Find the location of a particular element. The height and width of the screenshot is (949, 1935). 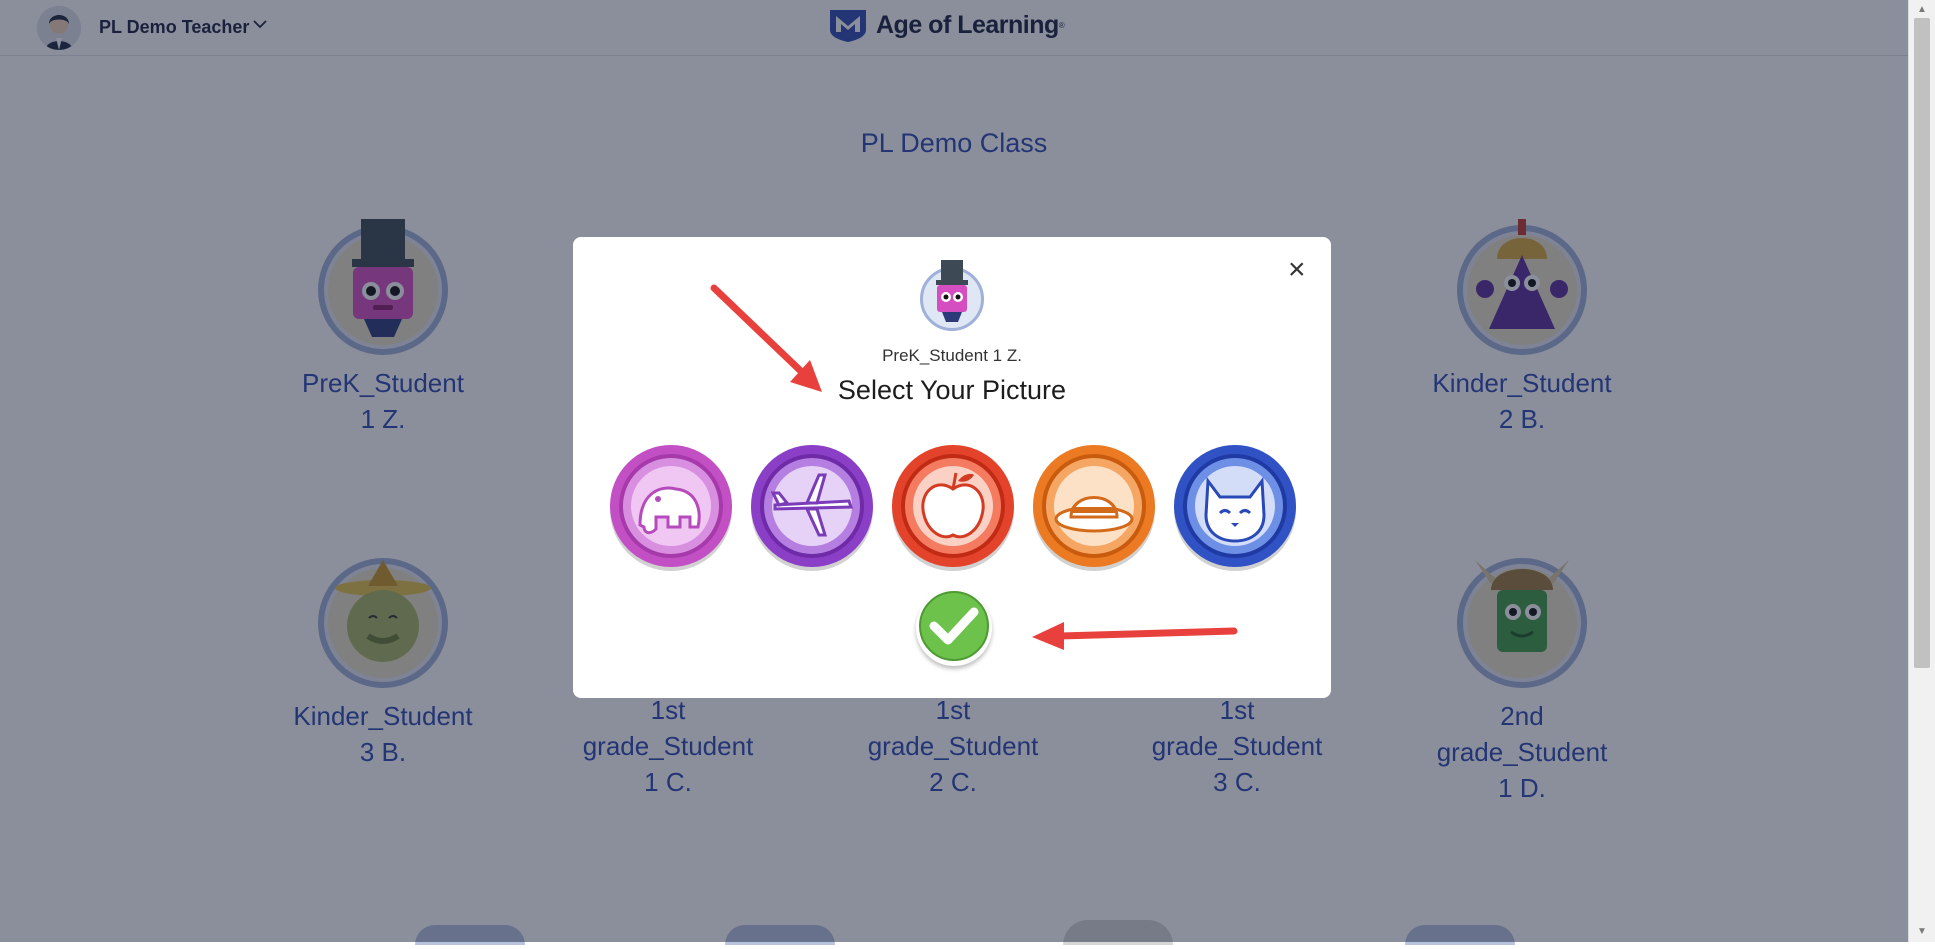

elephant-icon is located at coordinates (671, 506).